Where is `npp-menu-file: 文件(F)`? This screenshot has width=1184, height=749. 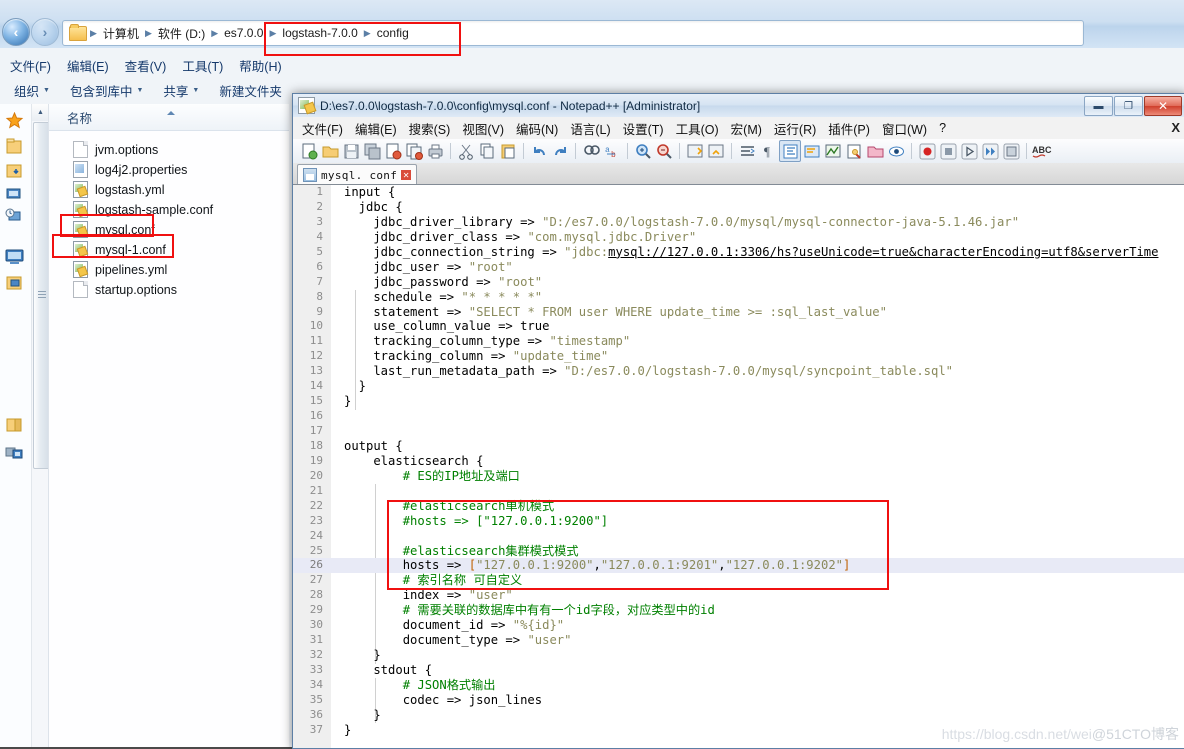 npp-menu-file: 文件(F) is located at coordinates (322, 128).